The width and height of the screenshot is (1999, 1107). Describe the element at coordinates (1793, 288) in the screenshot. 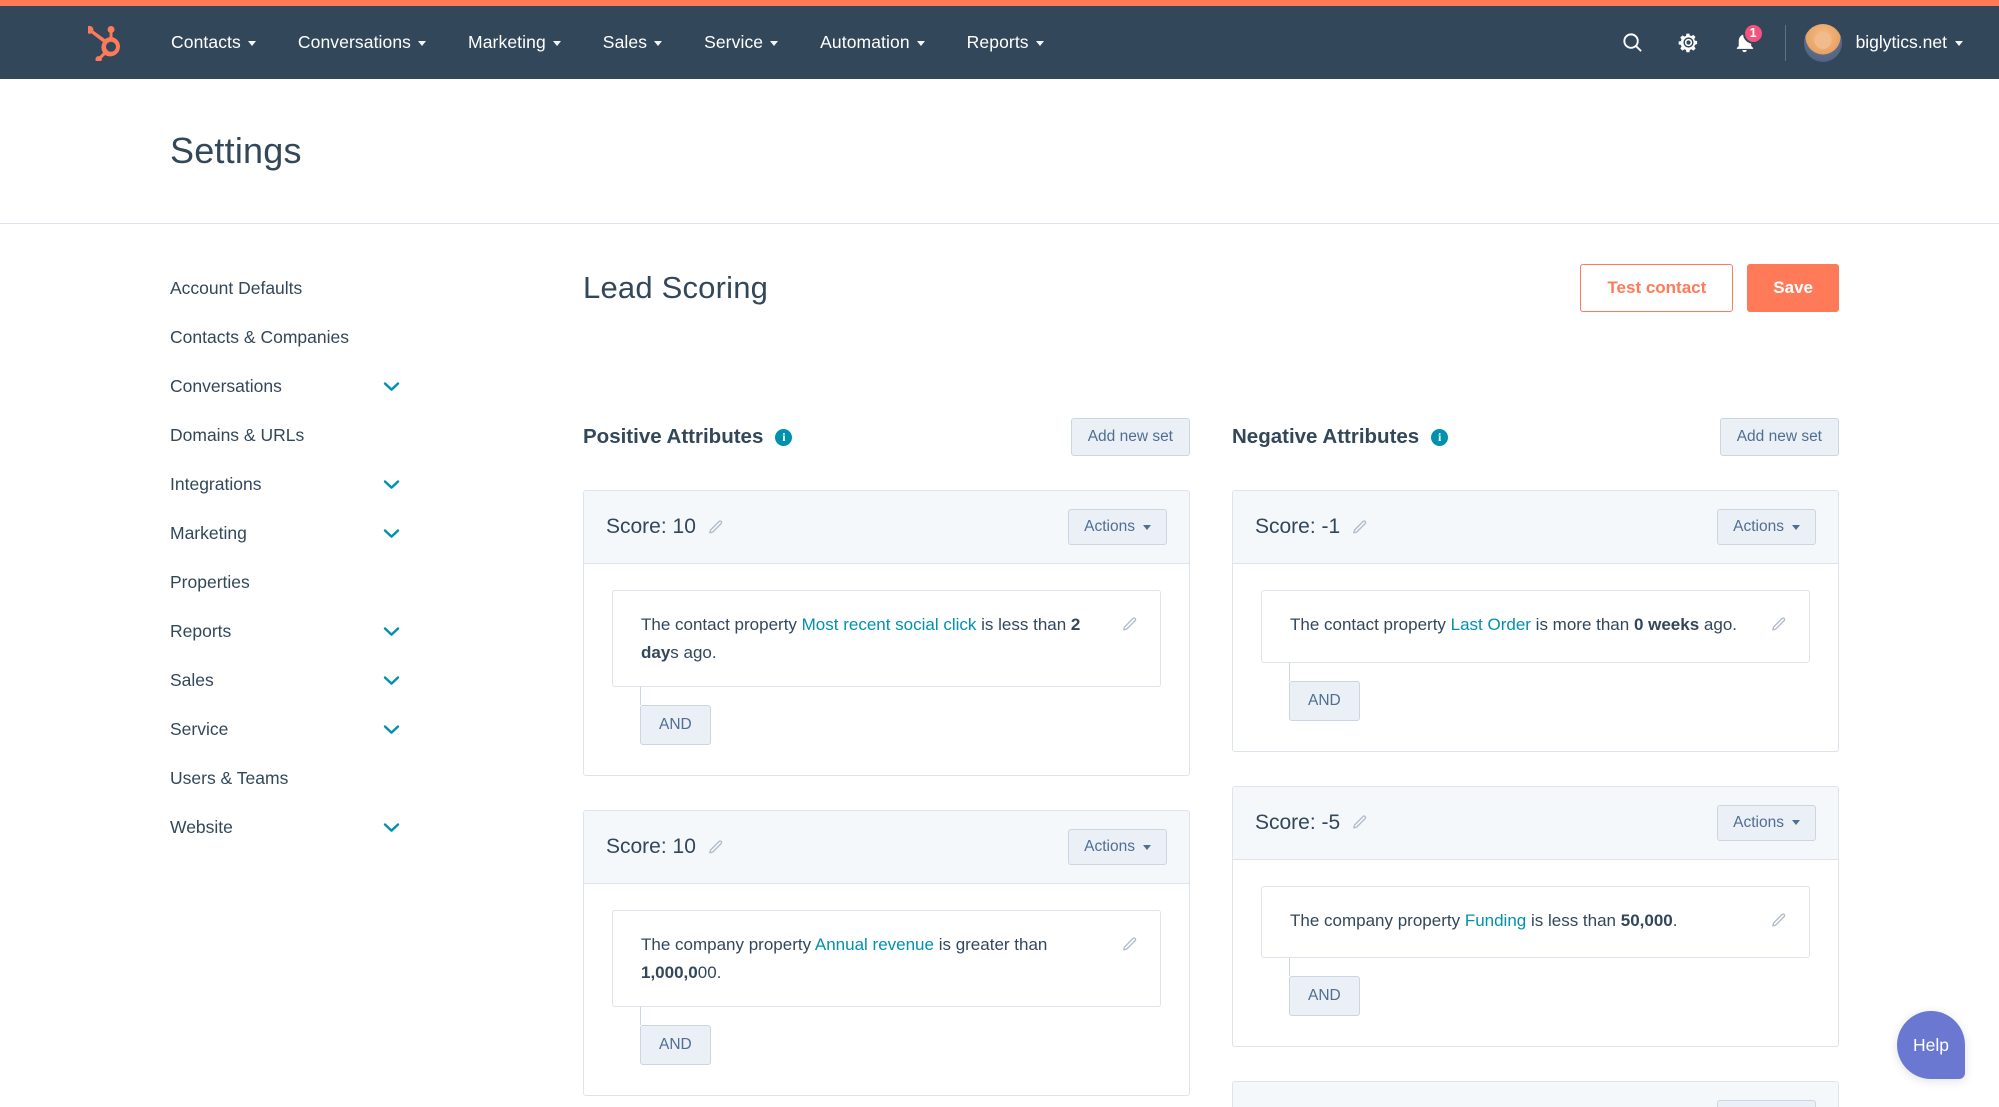

I see `save-button: Save` at that location.